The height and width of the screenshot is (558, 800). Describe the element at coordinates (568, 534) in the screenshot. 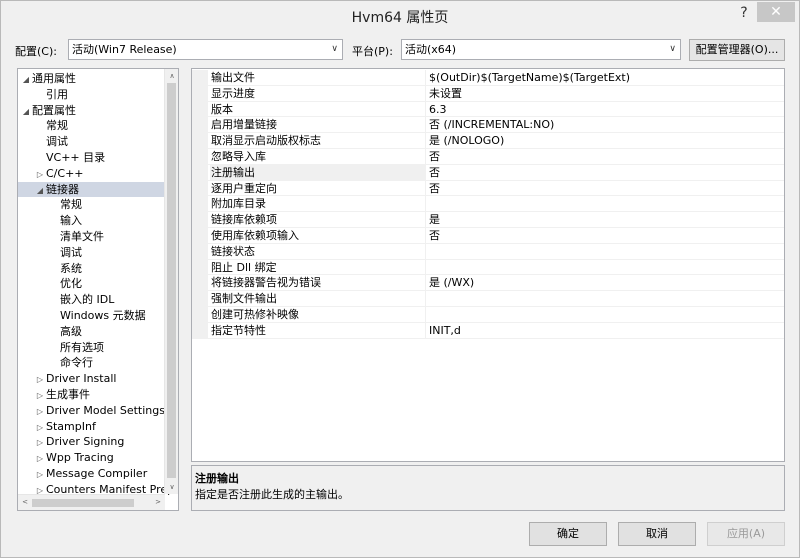

I see `ok-button: 确定` at that location.